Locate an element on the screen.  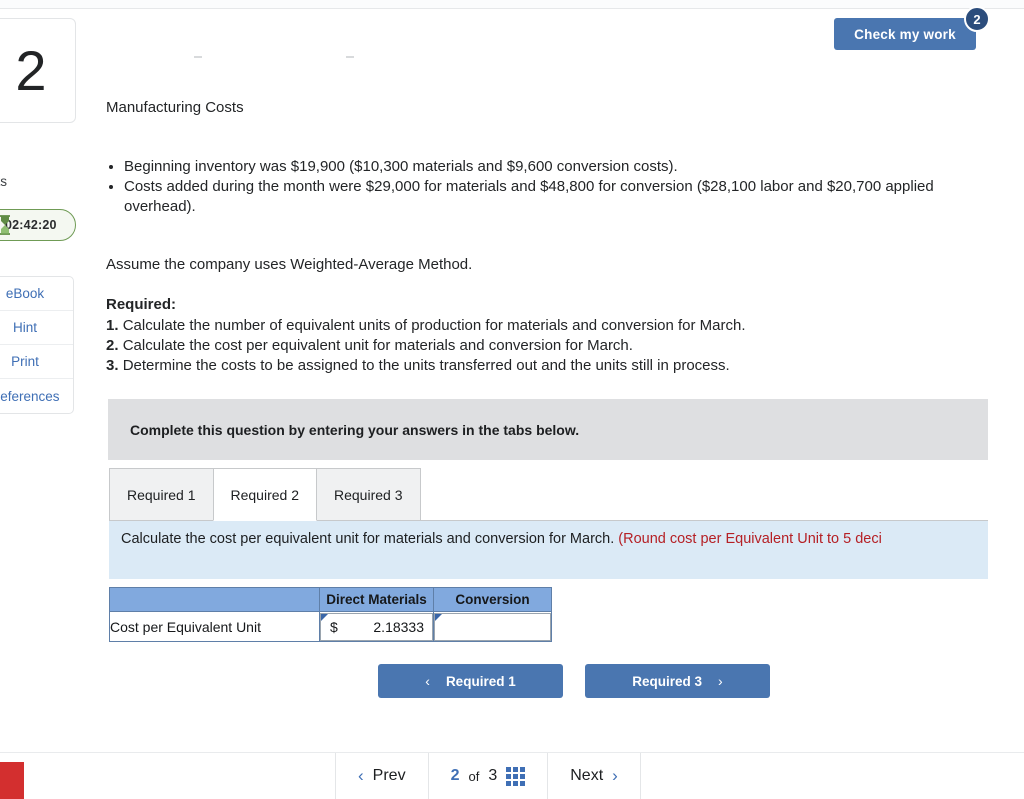
top-divider is located at coordinates (512, 8).